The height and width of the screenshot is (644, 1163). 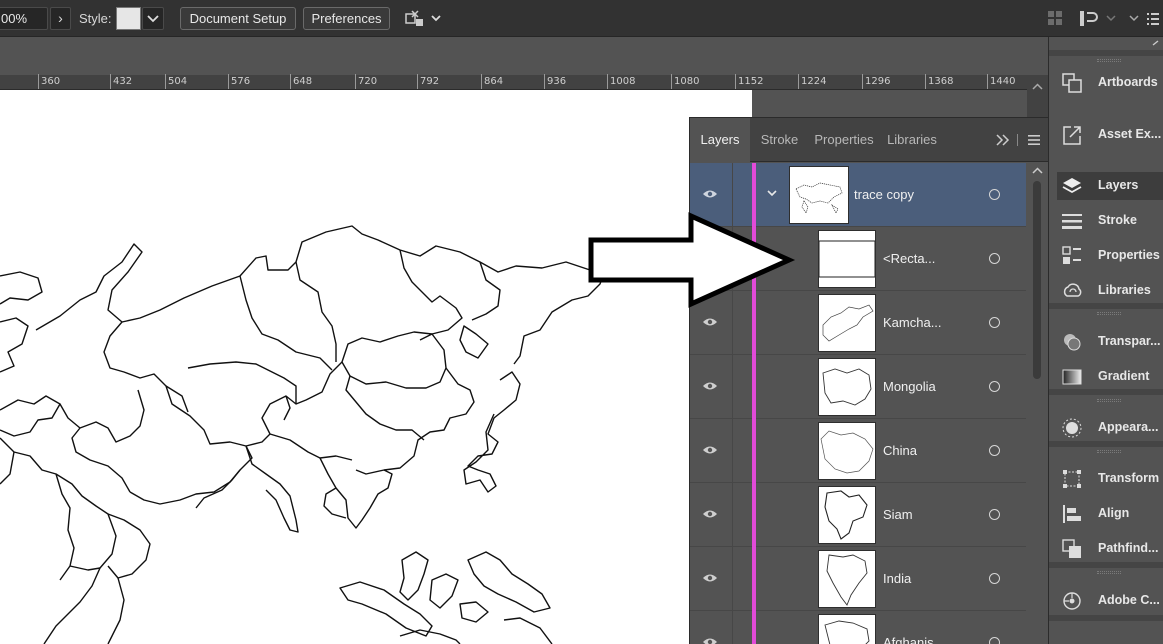 I want to click on align-icon, so click(x=1072, y=514).